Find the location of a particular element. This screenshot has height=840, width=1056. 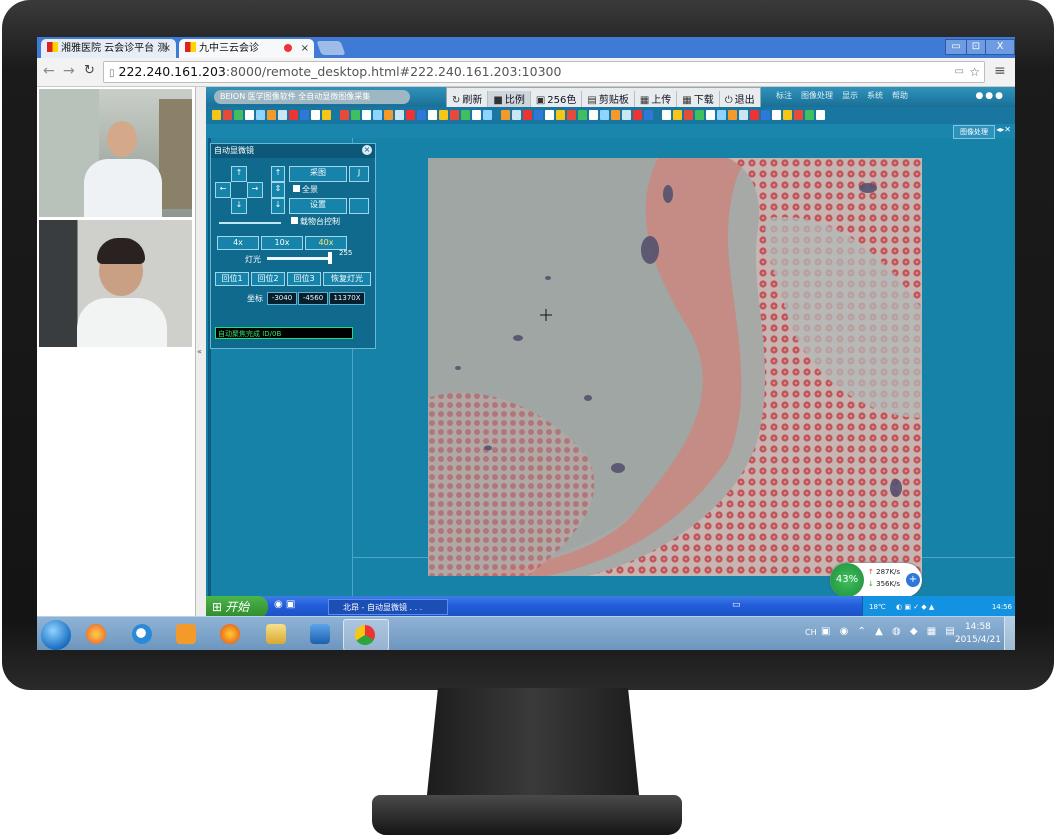

quicklaunch-icons: ◉ ▣ is located at coordinates (284, 604).